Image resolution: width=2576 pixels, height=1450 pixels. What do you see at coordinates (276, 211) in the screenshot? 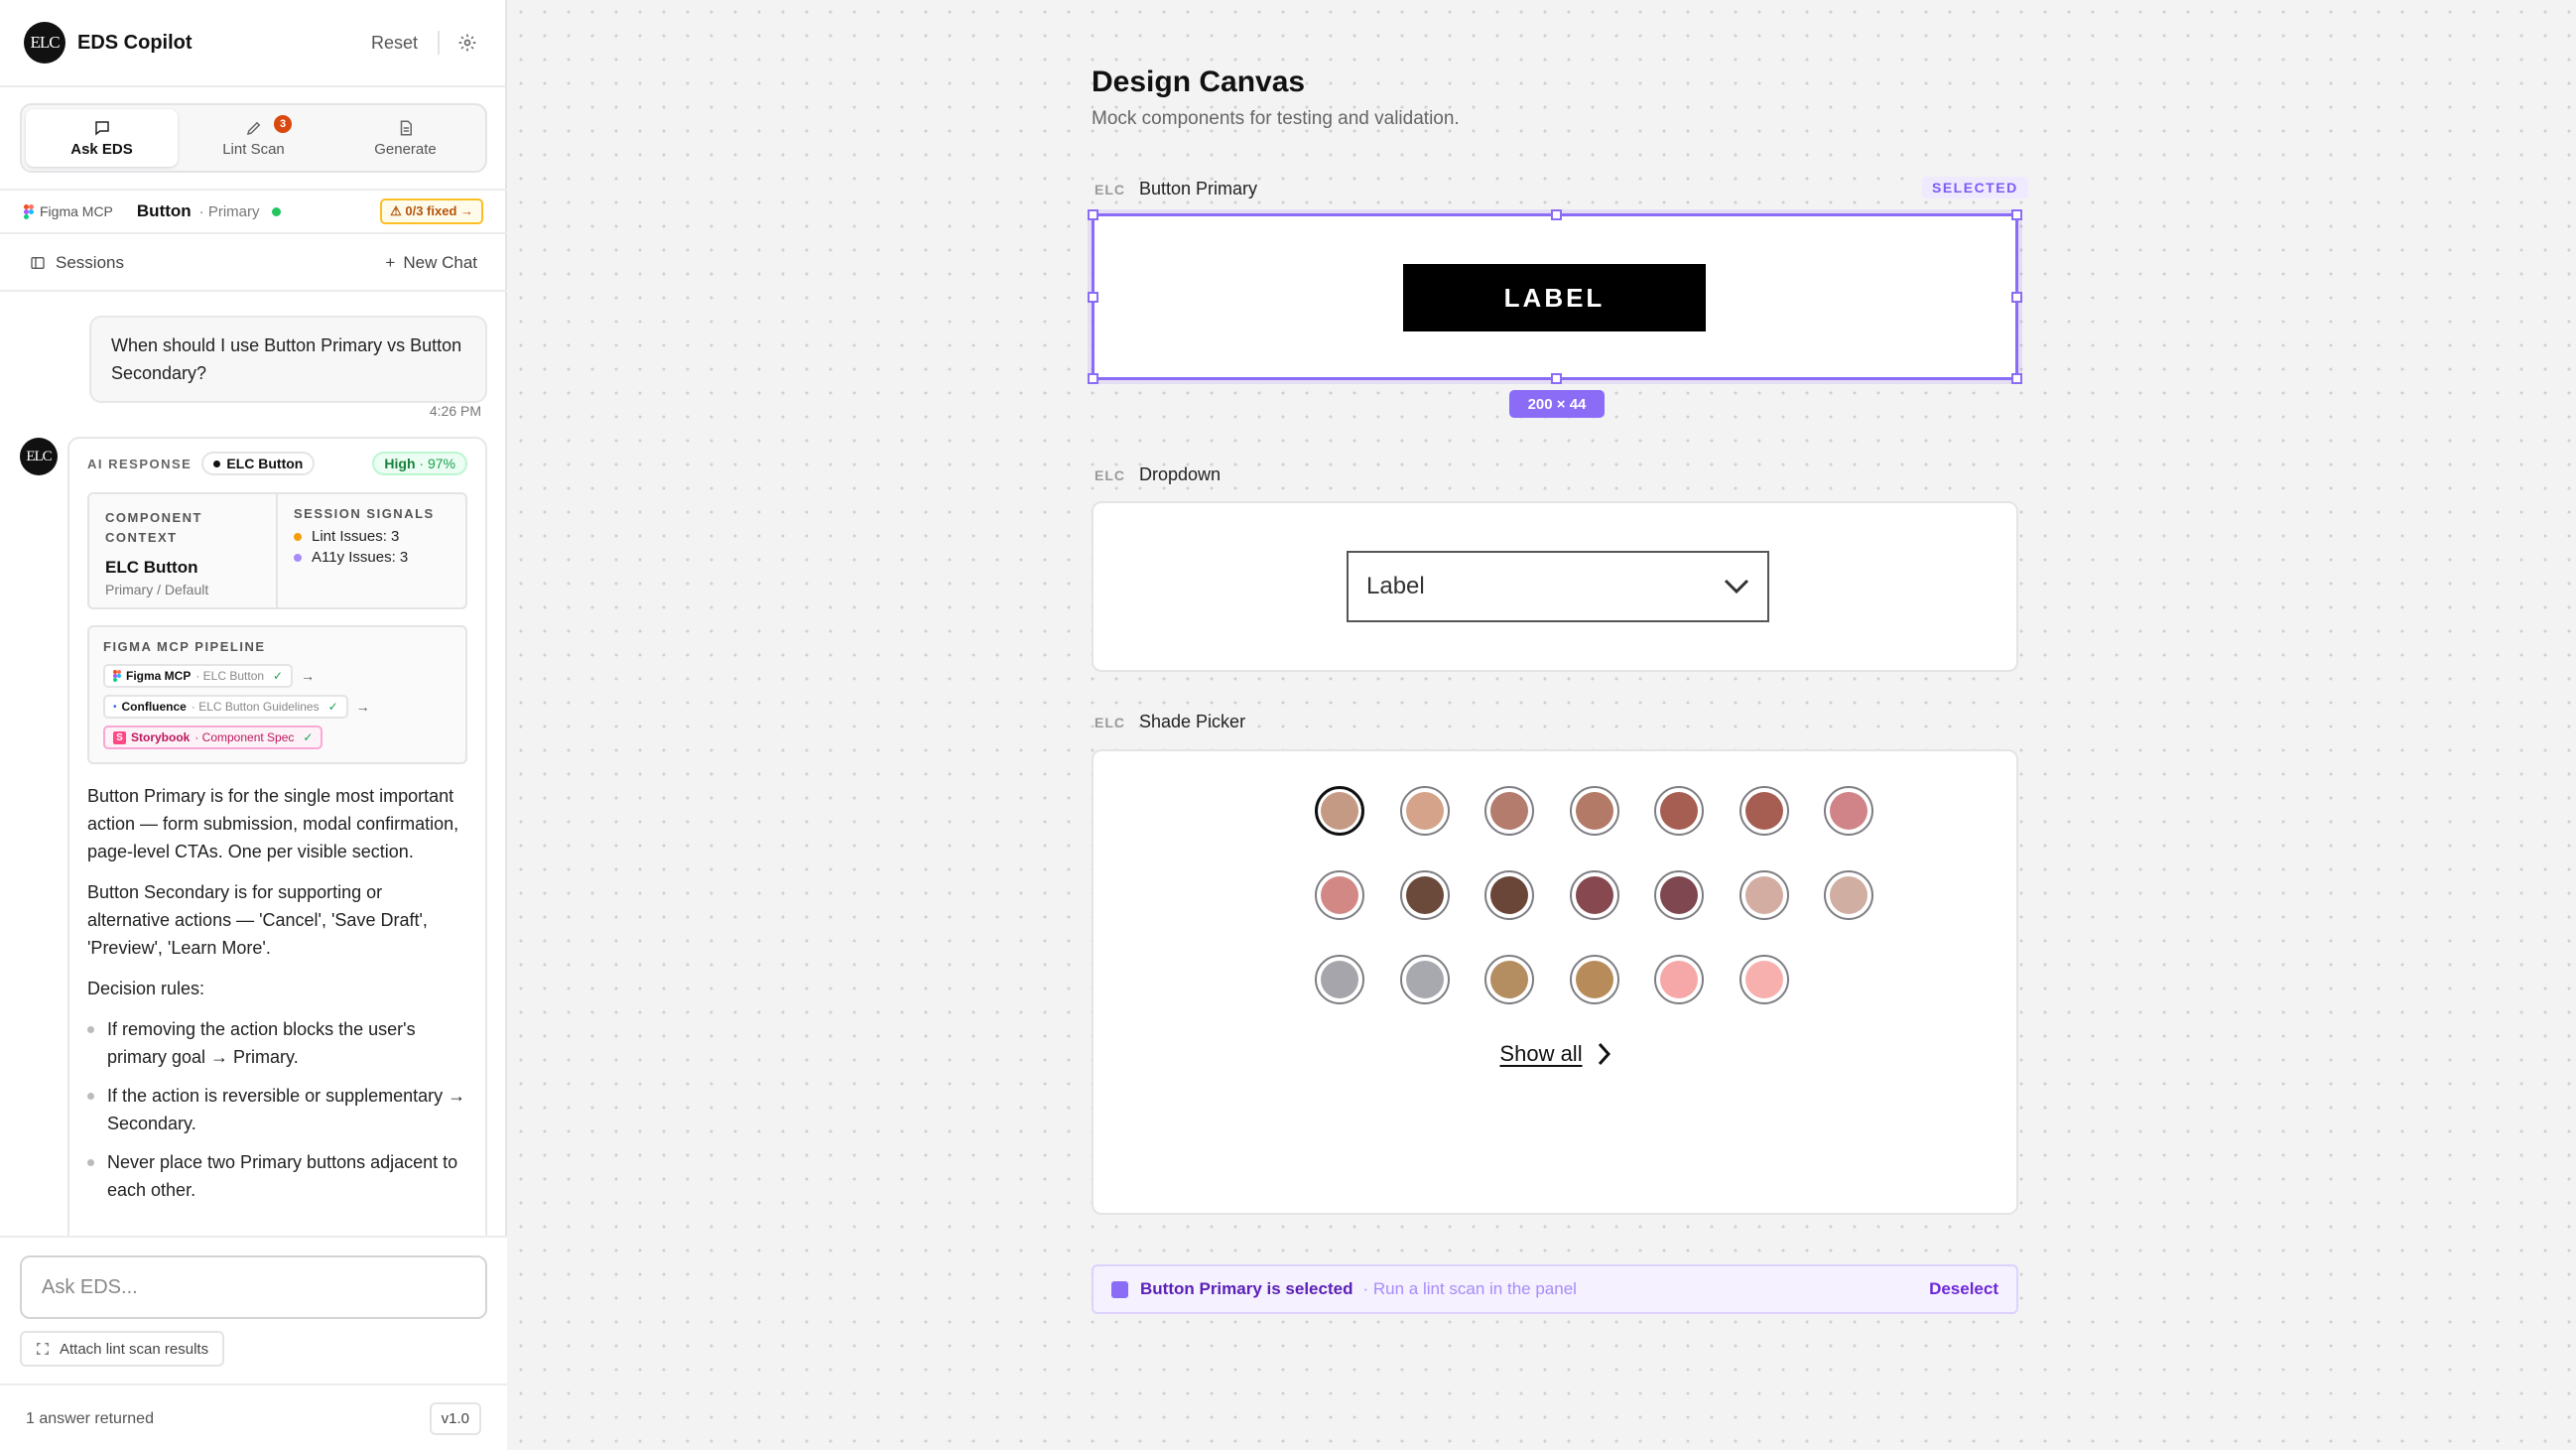
I see `status-dot` at bounding box center [276, 211].